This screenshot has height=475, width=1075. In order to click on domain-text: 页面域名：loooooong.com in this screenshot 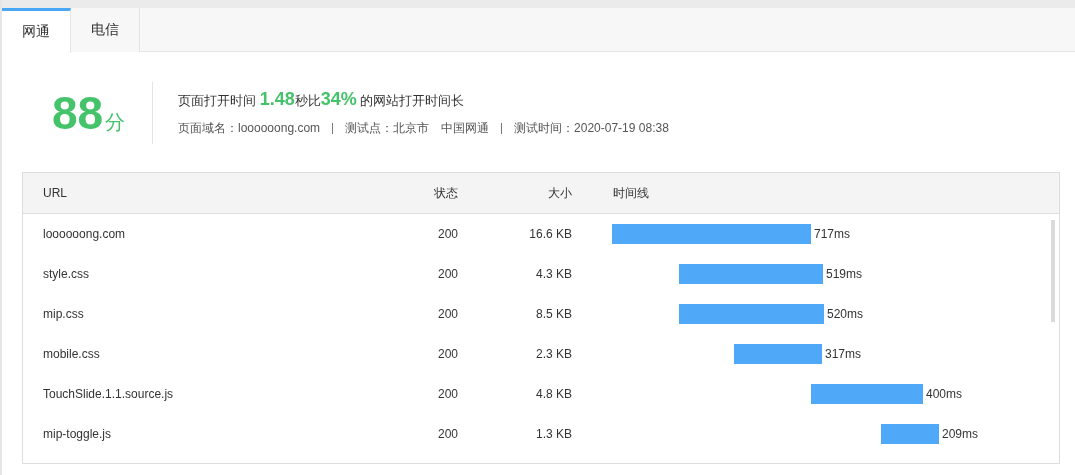, I will do `click(249, 128)`.